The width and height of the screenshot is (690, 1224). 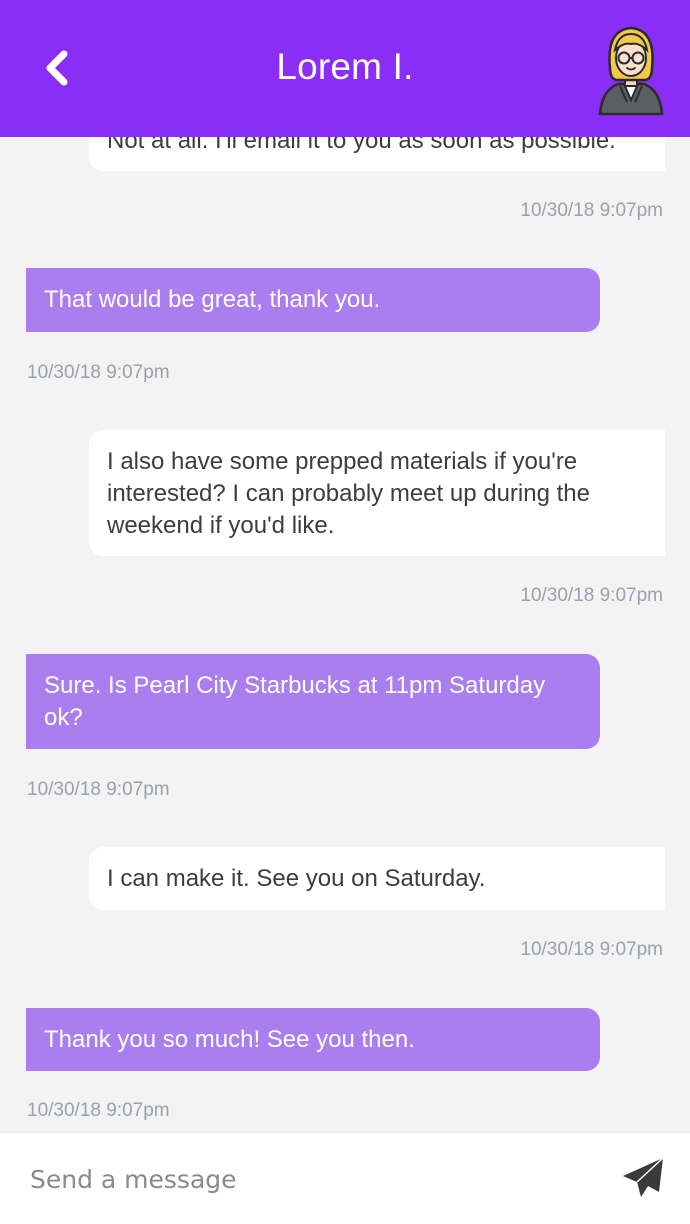 I want to click on chat-header: Lorem I., so click(x=345, y=68).